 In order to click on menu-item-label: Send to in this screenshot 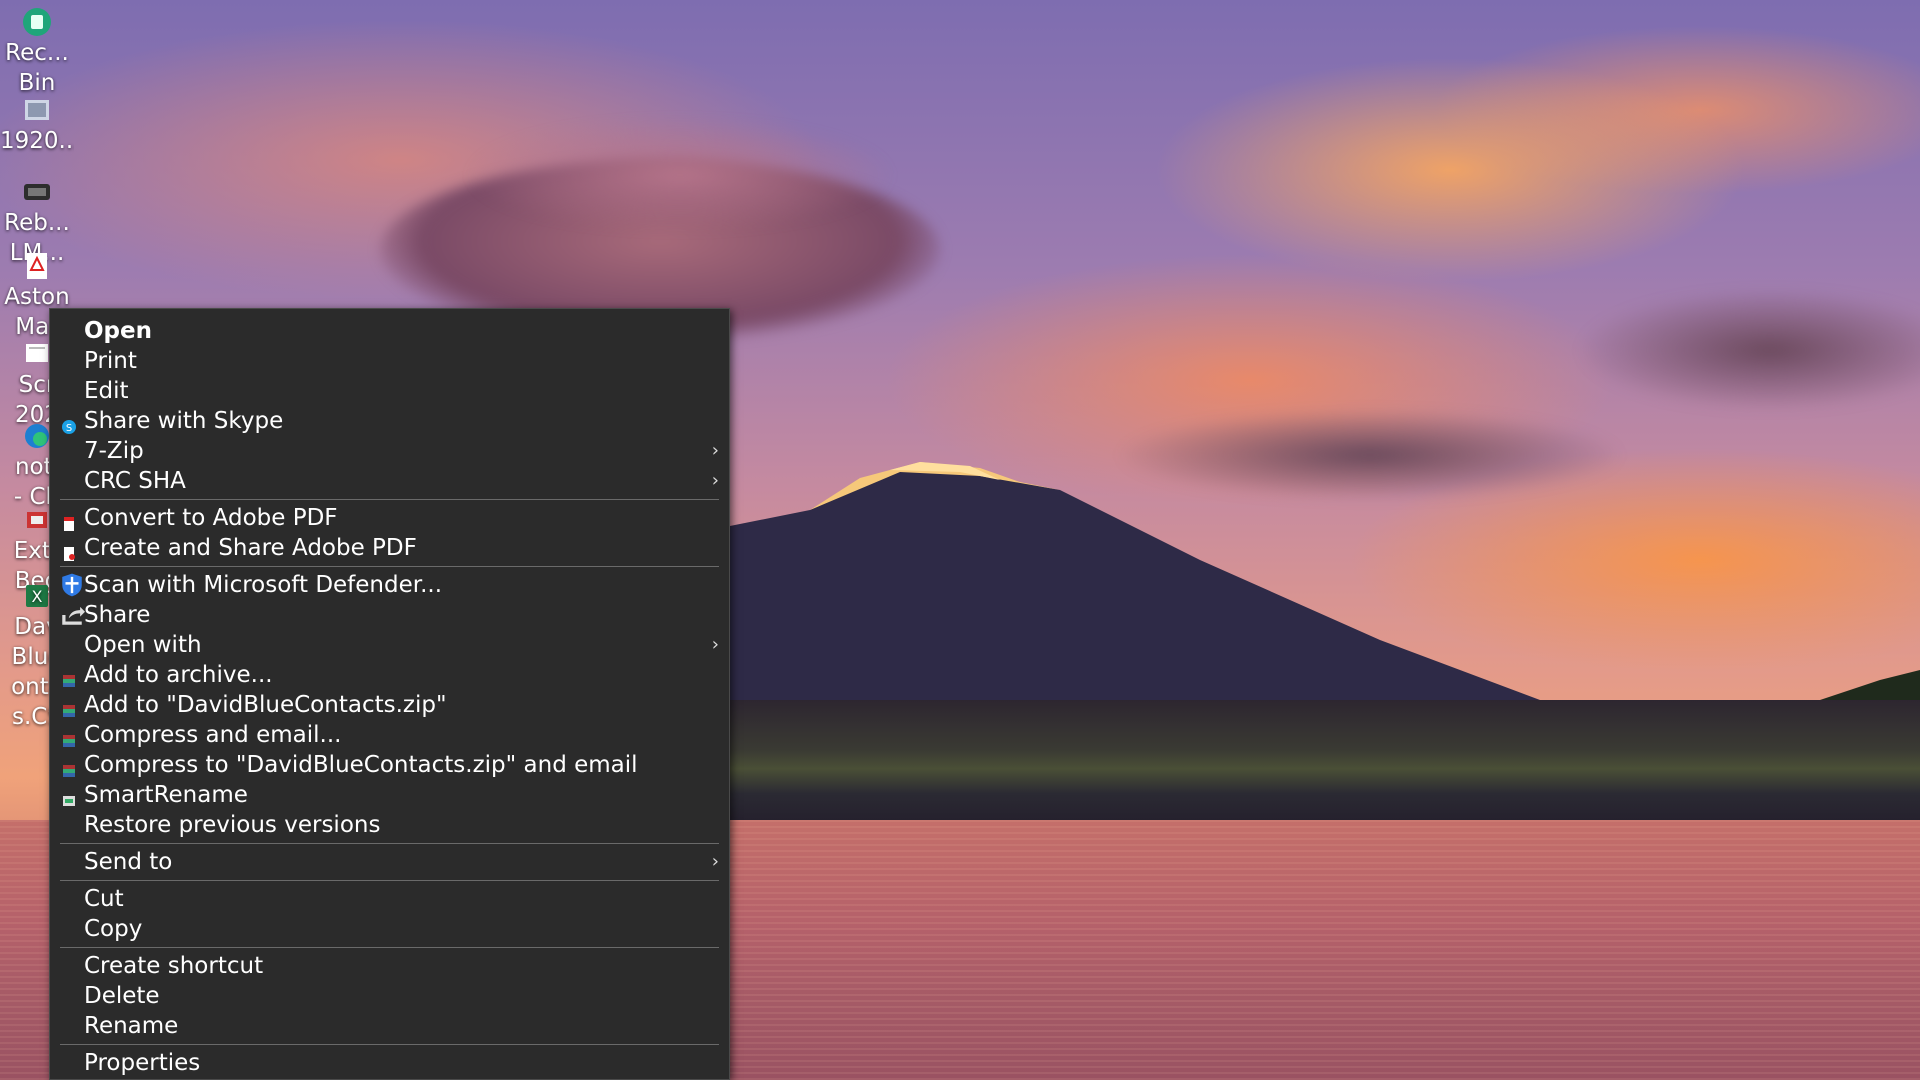, I will do `click(128, 862)`.